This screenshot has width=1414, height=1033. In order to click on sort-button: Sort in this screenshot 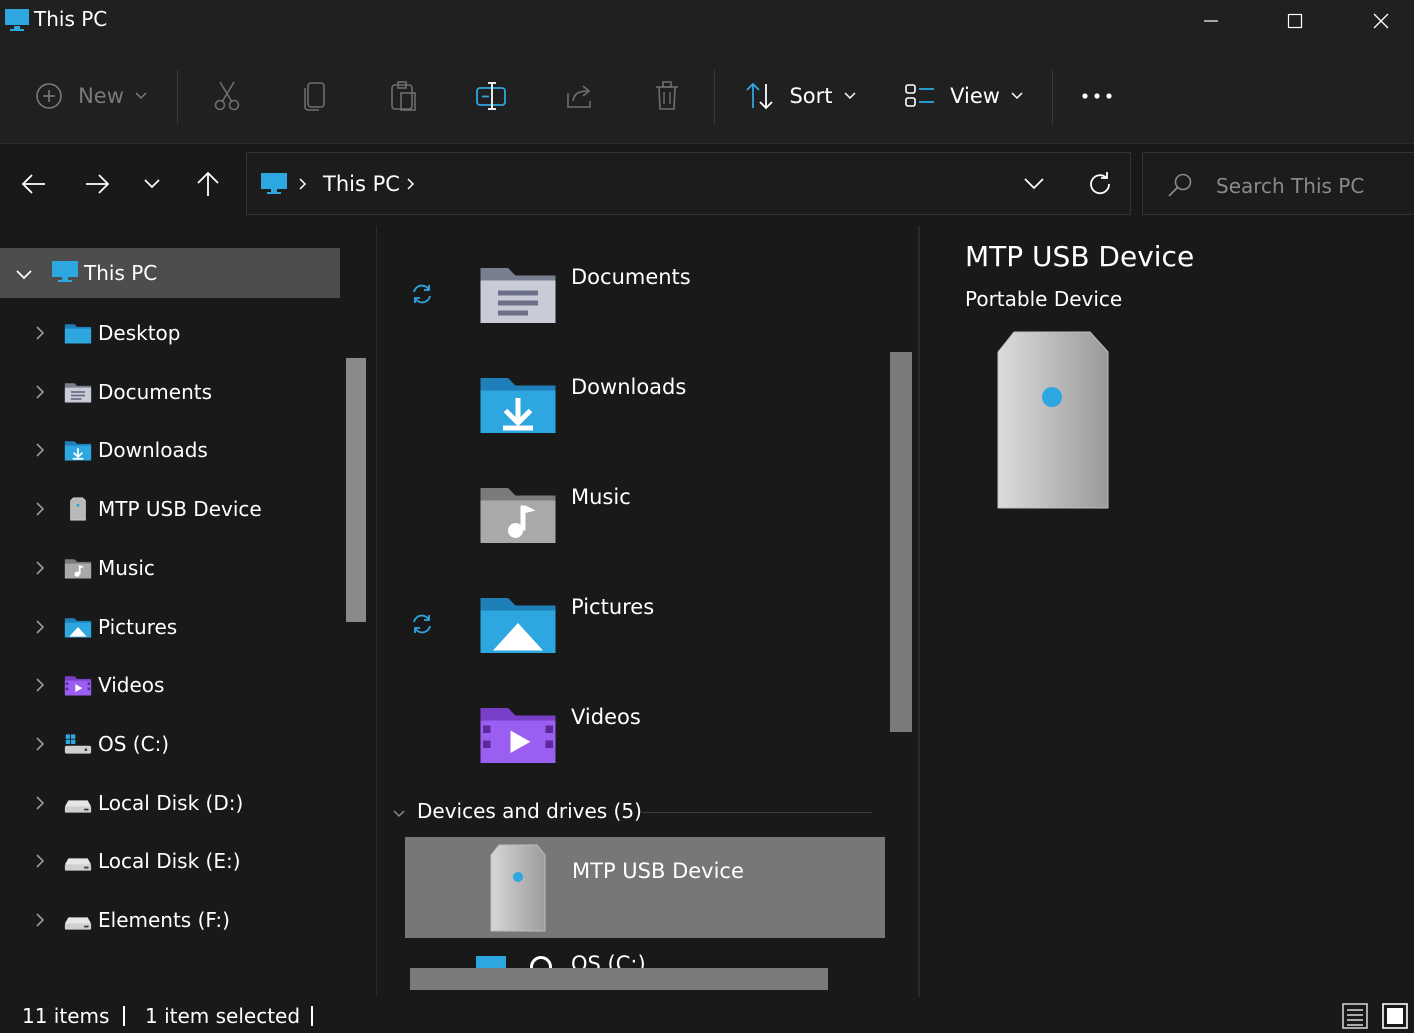, I will do `click(800, 96)`.